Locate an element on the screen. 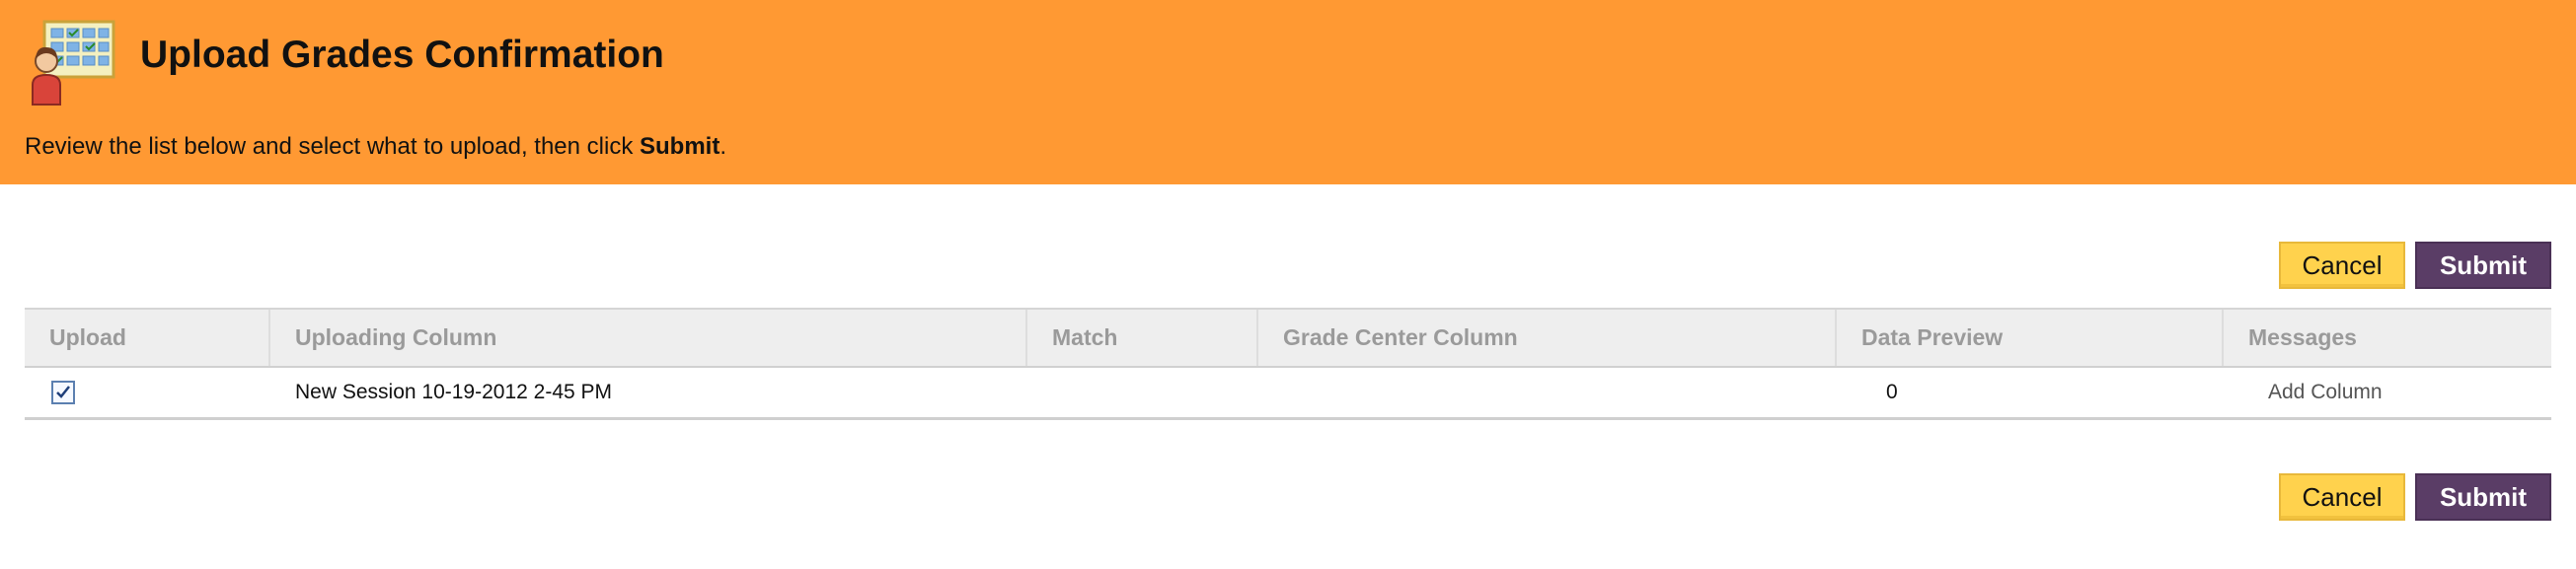 This screenshot has width=2576, height=569. column-header-uploading-column: Uploading Column is located at coordinates (648, 338).